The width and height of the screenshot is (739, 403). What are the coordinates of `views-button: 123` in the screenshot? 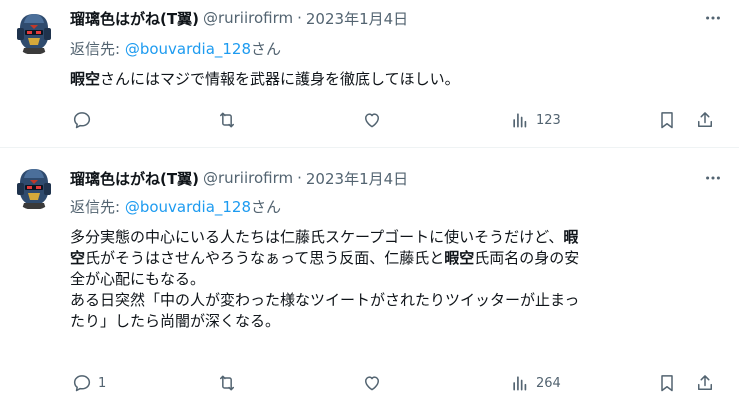 It's located at (535, 120).